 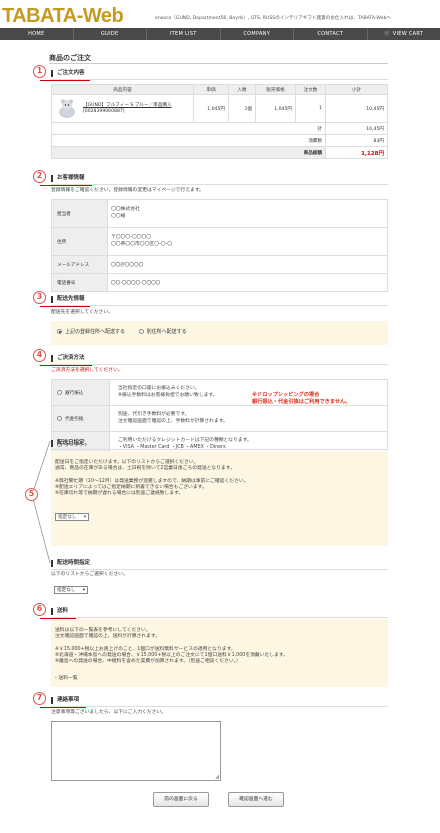 I want to click on shipping-option-other: 別住所へ配送する, so click(x=162, y=332).